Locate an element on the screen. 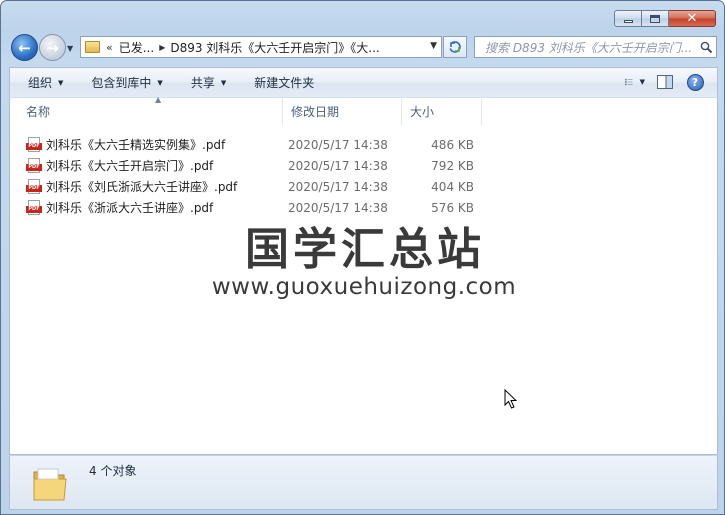  help-button: ? is located at coordinates (695, 82).